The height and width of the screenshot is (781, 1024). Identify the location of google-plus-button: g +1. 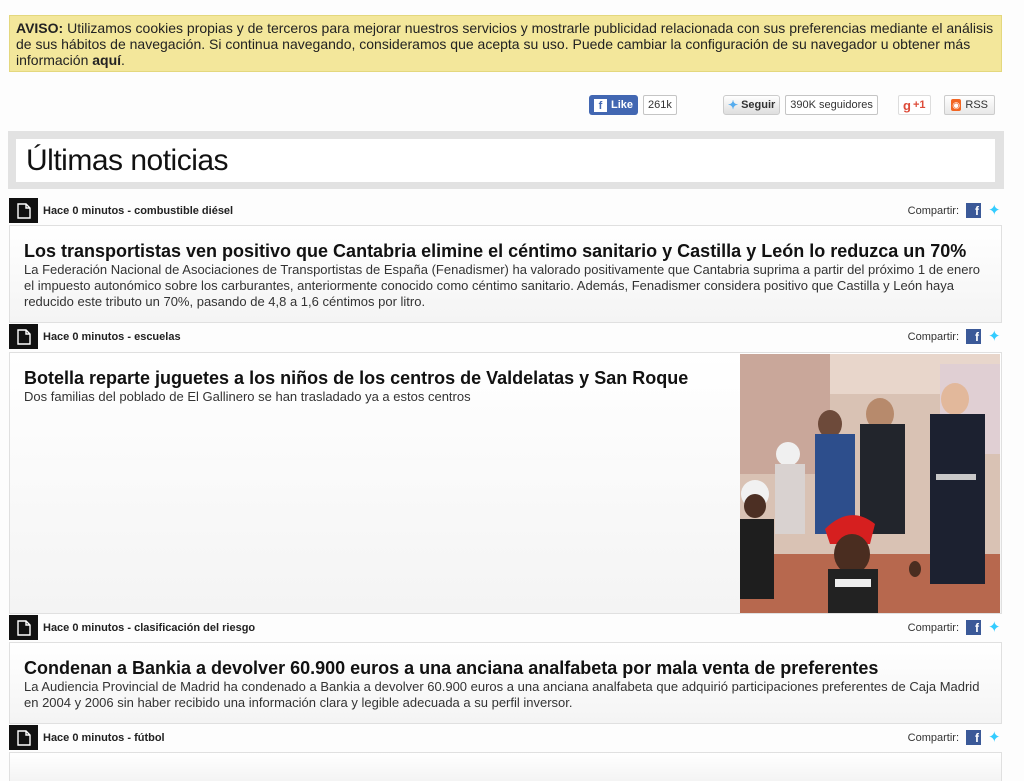
(914, 105).